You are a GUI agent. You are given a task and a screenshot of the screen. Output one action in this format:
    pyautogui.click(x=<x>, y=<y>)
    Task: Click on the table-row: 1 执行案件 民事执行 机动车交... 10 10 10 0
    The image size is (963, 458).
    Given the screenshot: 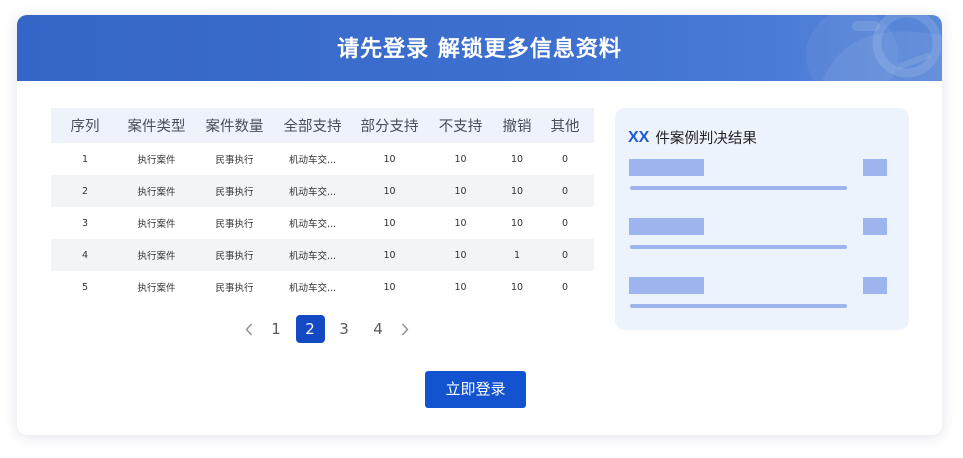 What is the action you would take?
    pyautogui.click(x=322, y=159)
    